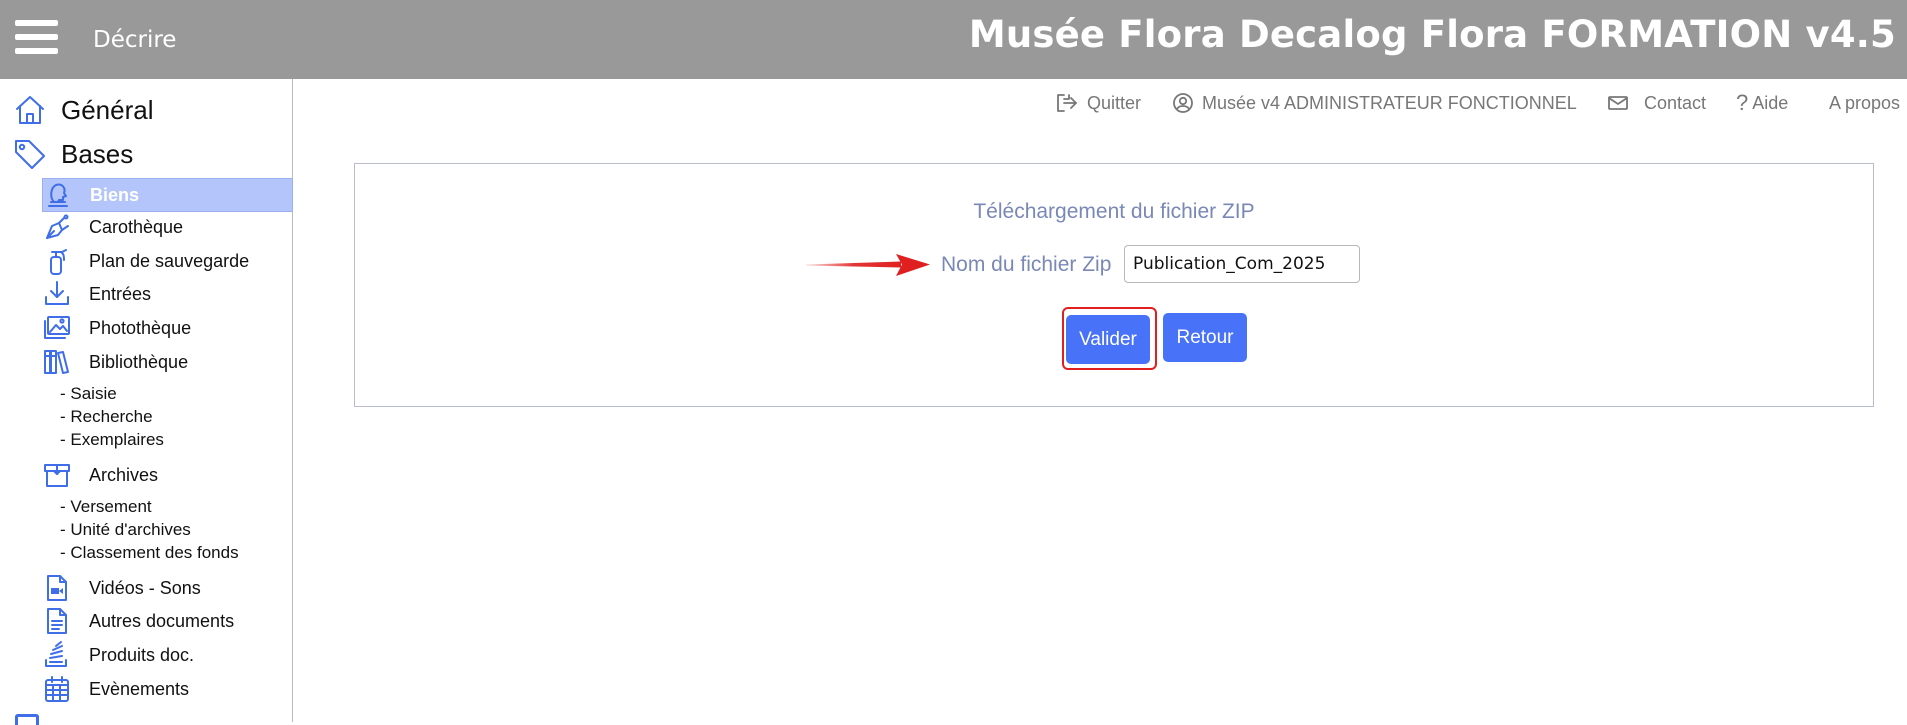 Image resolution: width=1907 pixels, height=725 pixels. Describe the element at coordinates (27, 719) in the screenshot. I see `truncated-sidebar-icon` at that location.